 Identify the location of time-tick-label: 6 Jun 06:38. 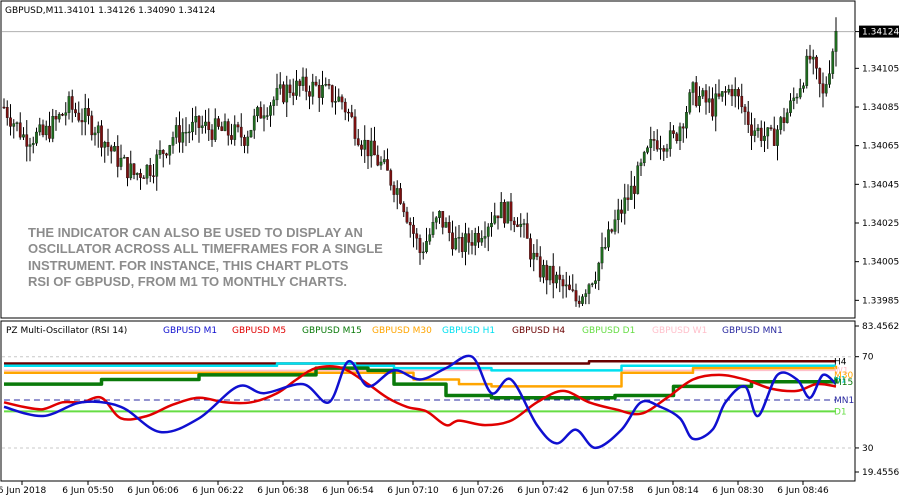
(283, 491).